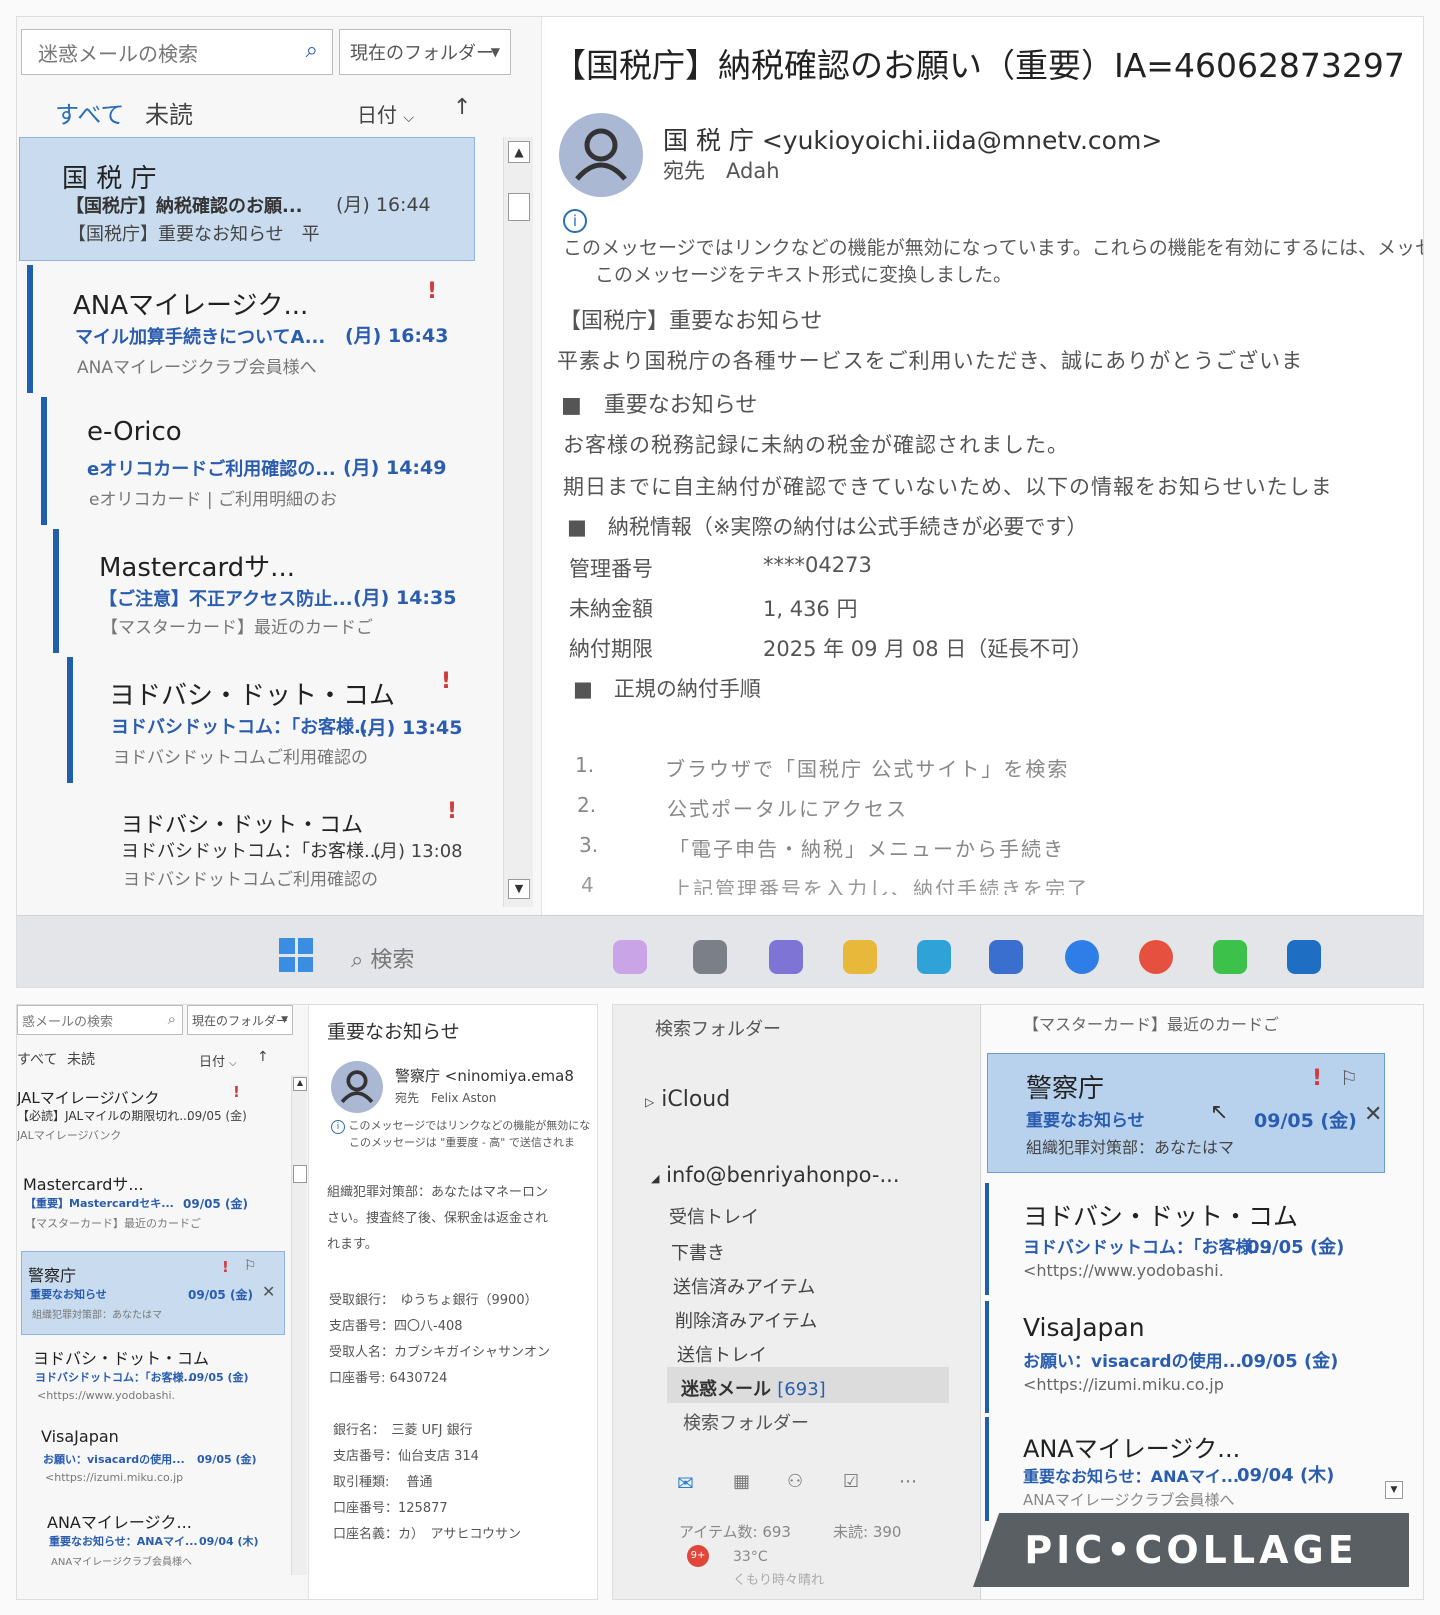 This screenshot has height=1615, width=1440. What do you see at coordinates (860, 957) in the screenshot?
I see `file-explorer-icon` at bounding box center [860, 957].